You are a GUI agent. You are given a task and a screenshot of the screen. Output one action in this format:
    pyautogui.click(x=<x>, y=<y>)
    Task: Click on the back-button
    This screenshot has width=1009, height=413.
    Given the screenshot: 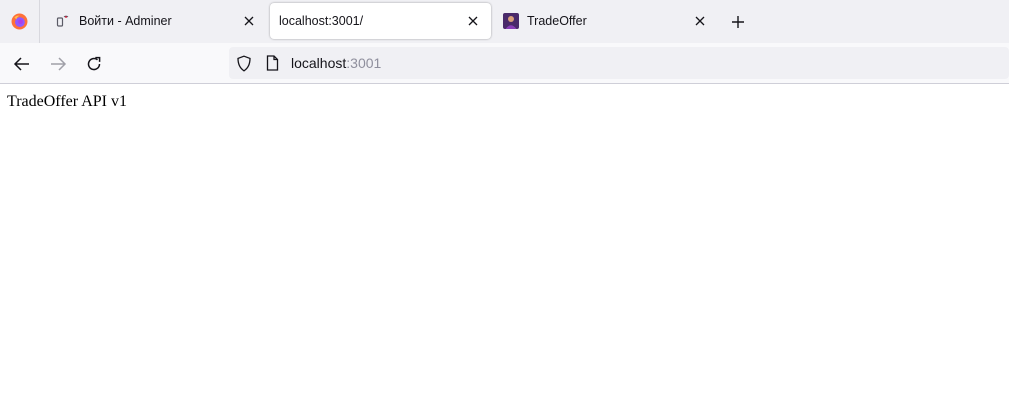 What is the action you would take?
    pyautogui.click(x=22, y=64)
    